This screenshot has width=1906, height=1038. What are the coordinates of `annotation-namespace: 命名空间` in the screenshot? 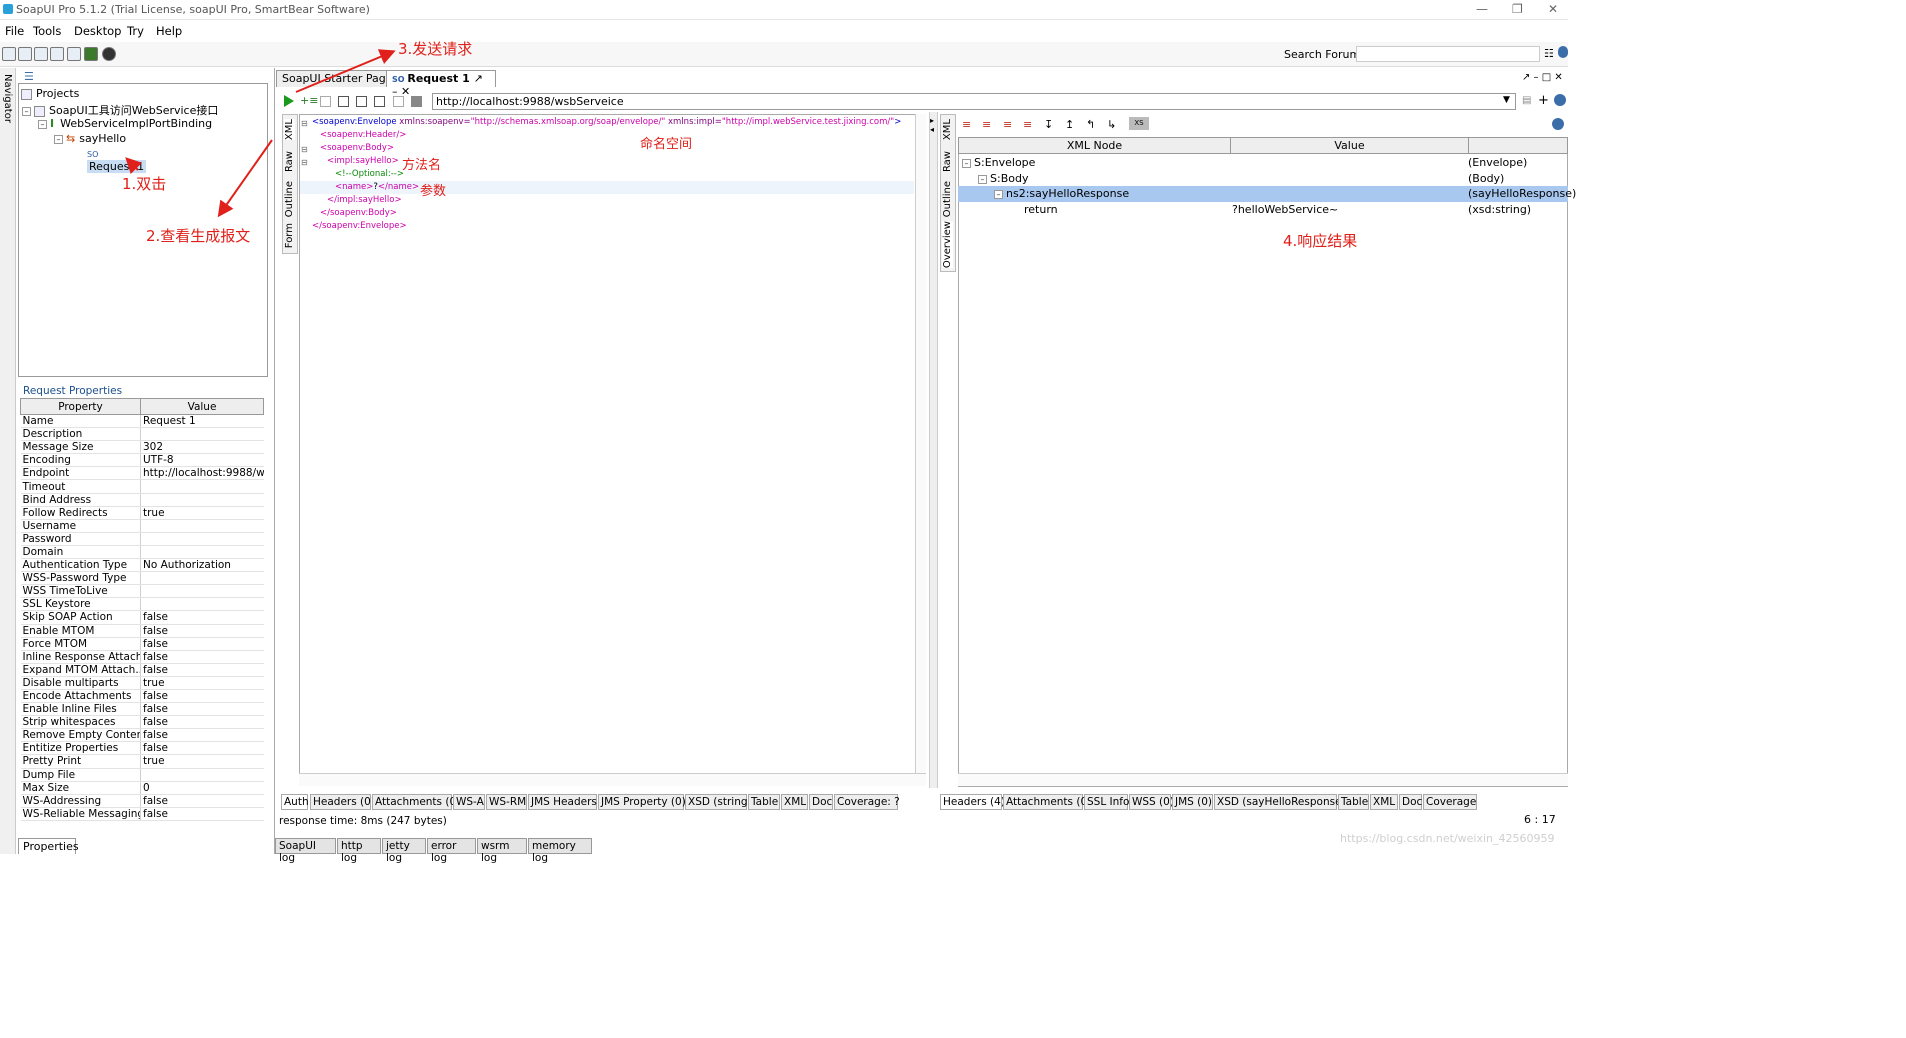 It's located at (666, 144).